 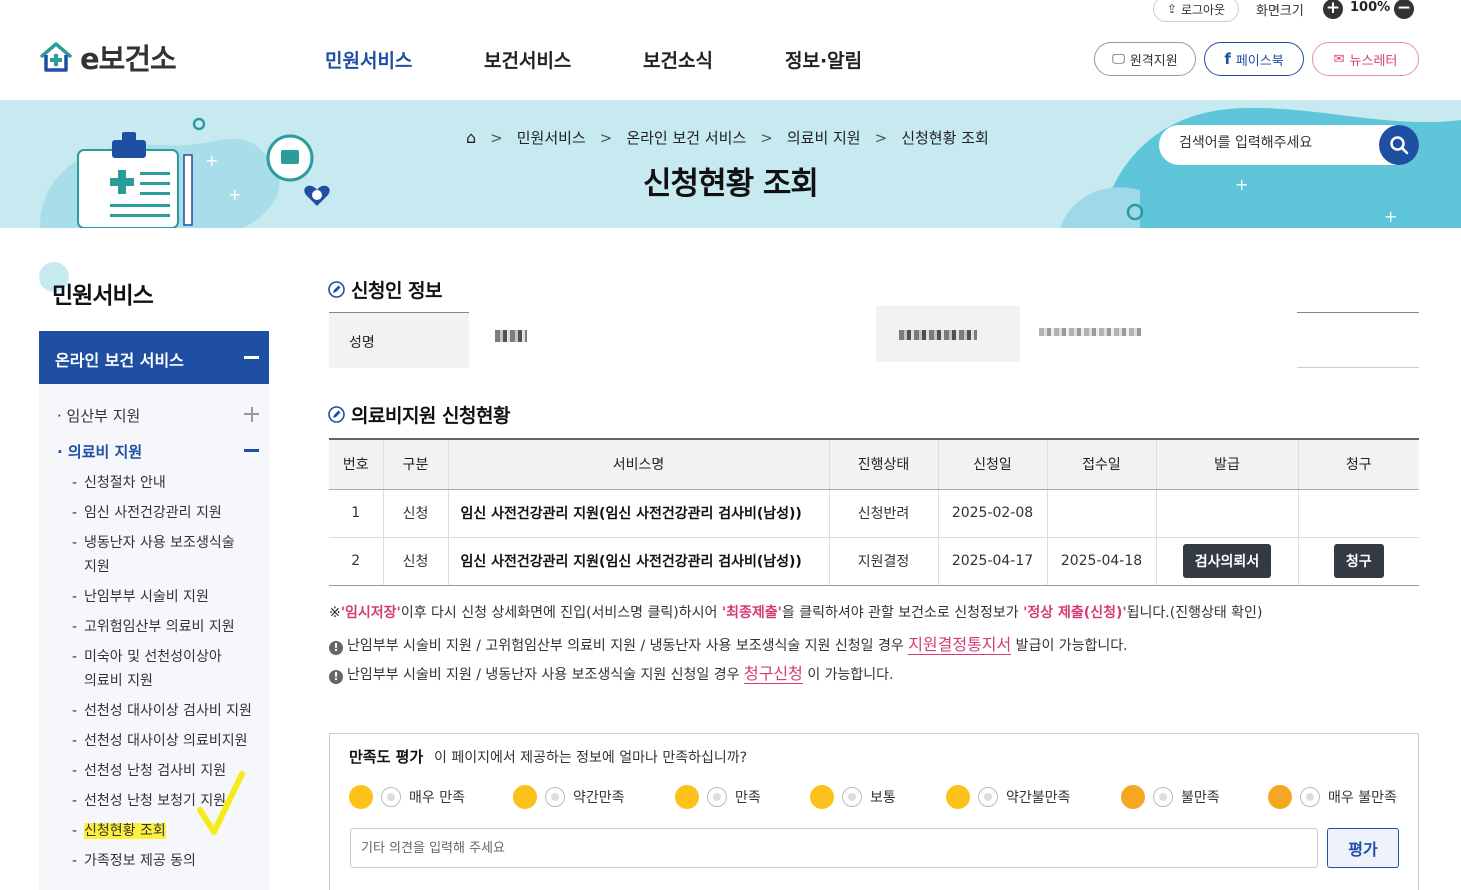 I want to click on chevron-right-icon: >, so click(x=766, y=137).